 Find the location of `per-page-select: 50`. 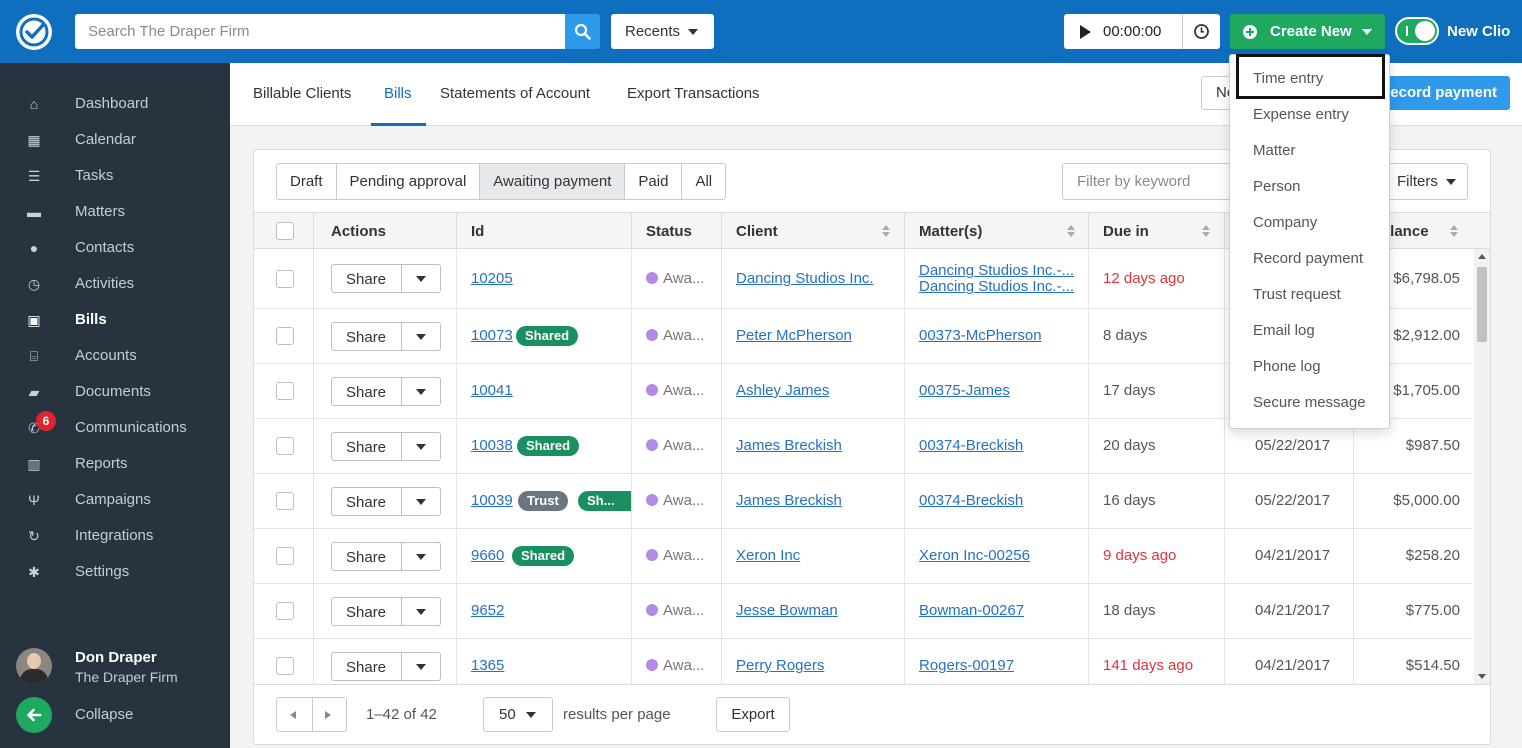

per-page-select: 50 is located at coordinates (518, 714).